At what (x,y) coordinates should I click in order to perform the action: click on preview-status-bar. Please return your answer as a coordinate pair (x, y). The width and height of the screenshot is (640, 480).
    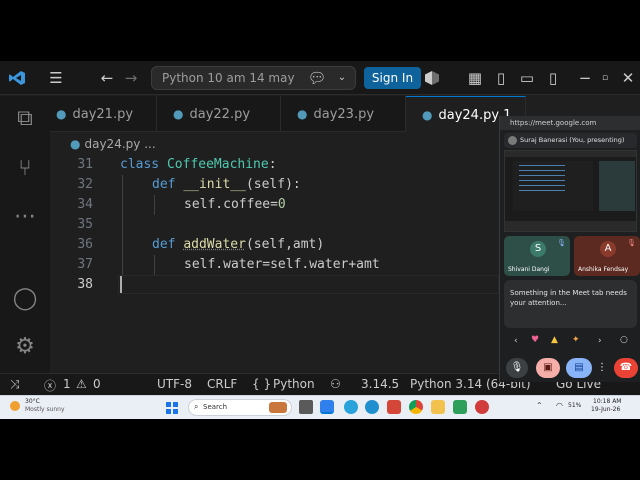
    Looking at the image, I should click on (570, 226).